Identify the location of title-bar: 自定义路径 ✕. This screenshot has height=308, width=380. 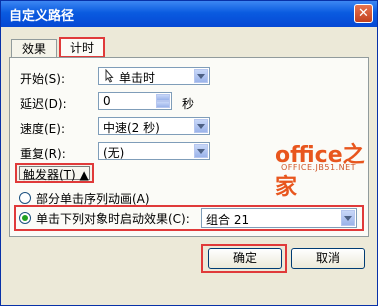
(189, 14).